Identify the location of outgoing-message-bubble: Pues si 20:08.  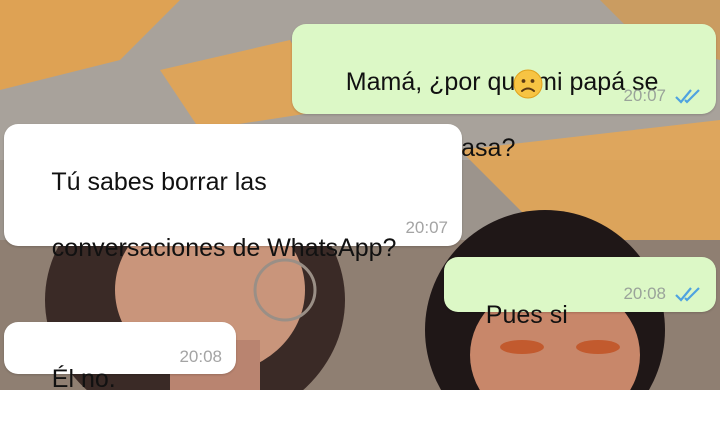
(580, 293).